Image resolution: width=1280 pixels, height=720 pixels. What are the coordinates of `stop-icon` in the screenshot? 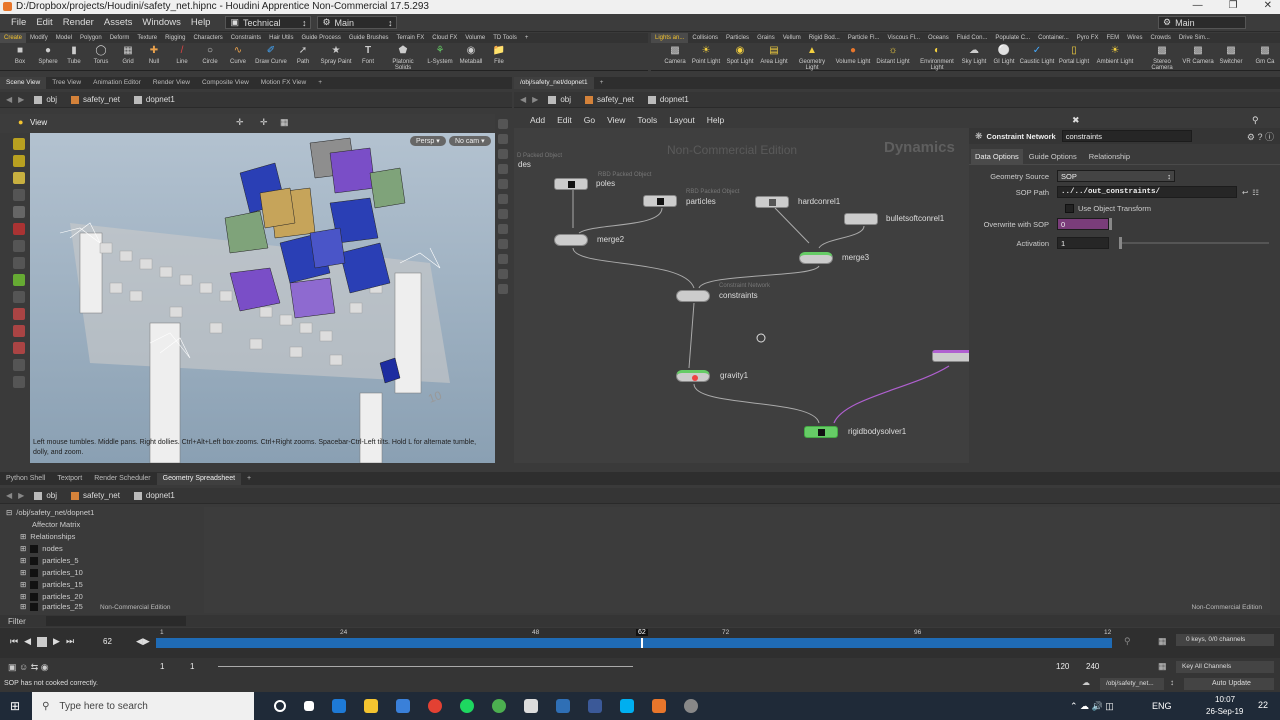 It's located at (42, 641).